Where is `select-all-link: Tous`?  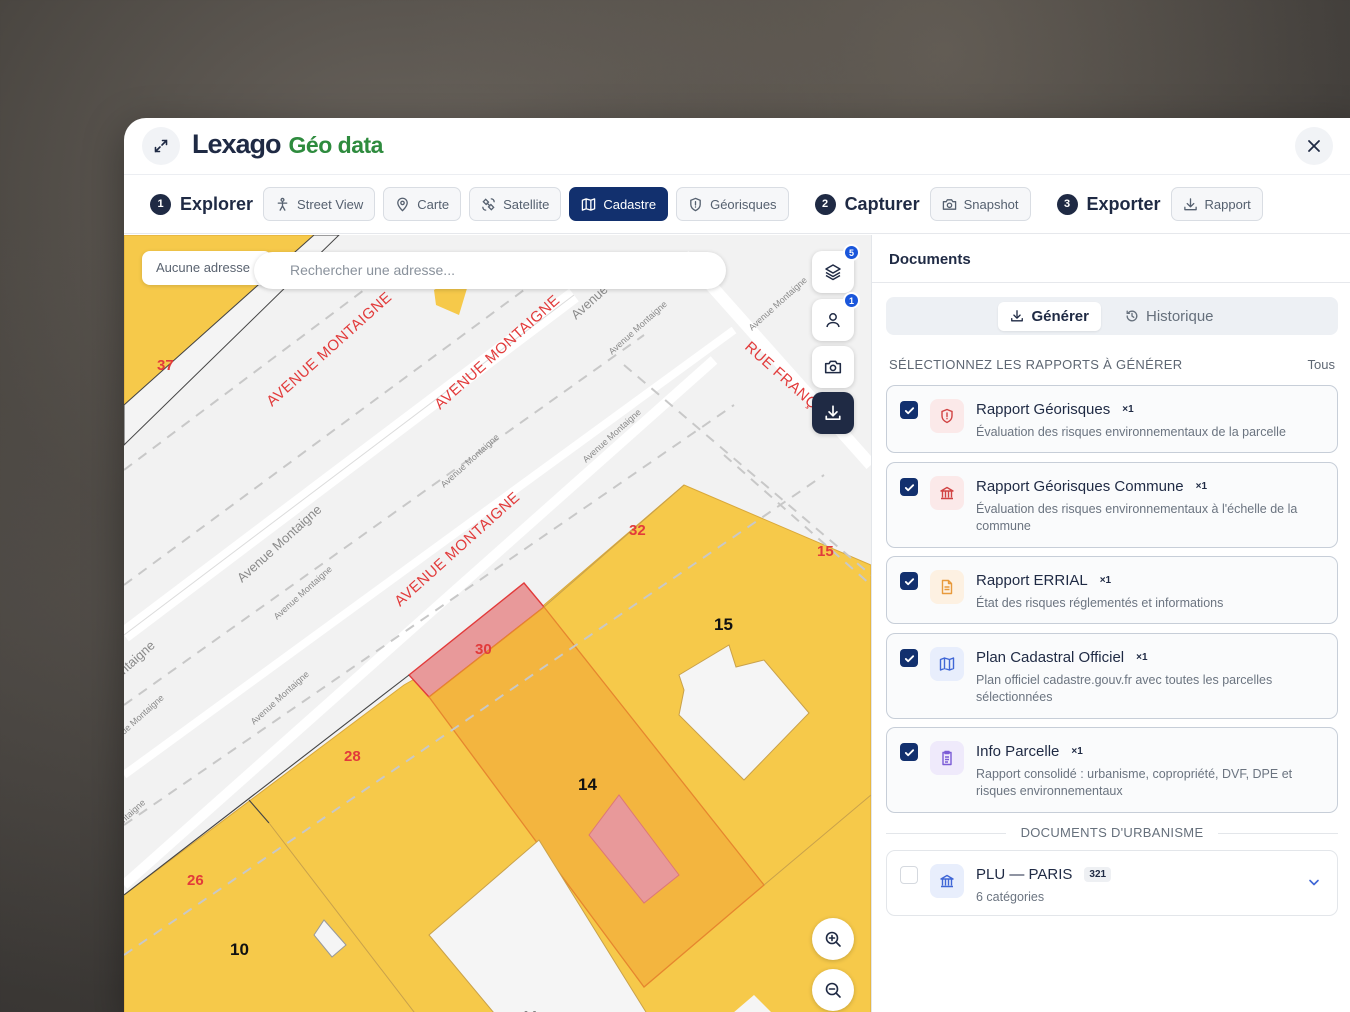 select-all-link: Tous is located at coordinates (1321, 364).